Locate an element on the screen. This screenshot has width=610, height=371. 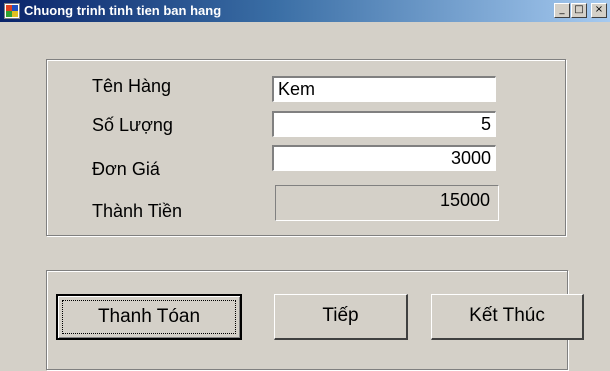
ket-thuc-label: Kết Thúc is located at coordinates (507, 315).